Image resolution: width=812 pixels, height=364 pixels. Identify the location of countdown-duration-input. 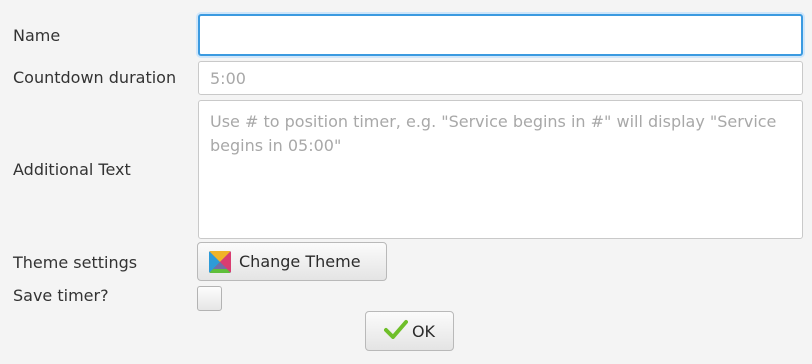
(500, 78).